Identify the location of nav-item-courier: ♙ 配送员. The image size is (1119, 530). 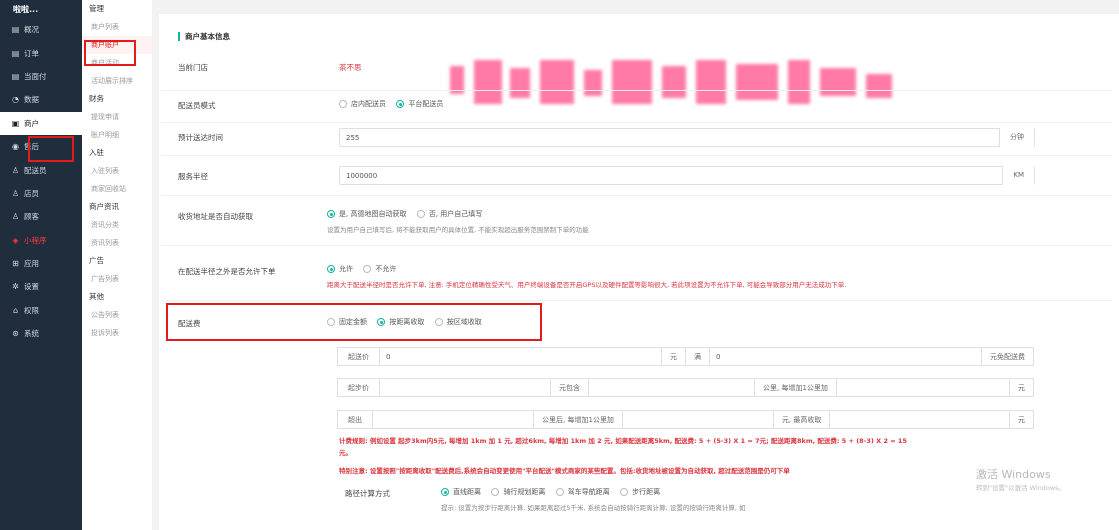
(41, 169).